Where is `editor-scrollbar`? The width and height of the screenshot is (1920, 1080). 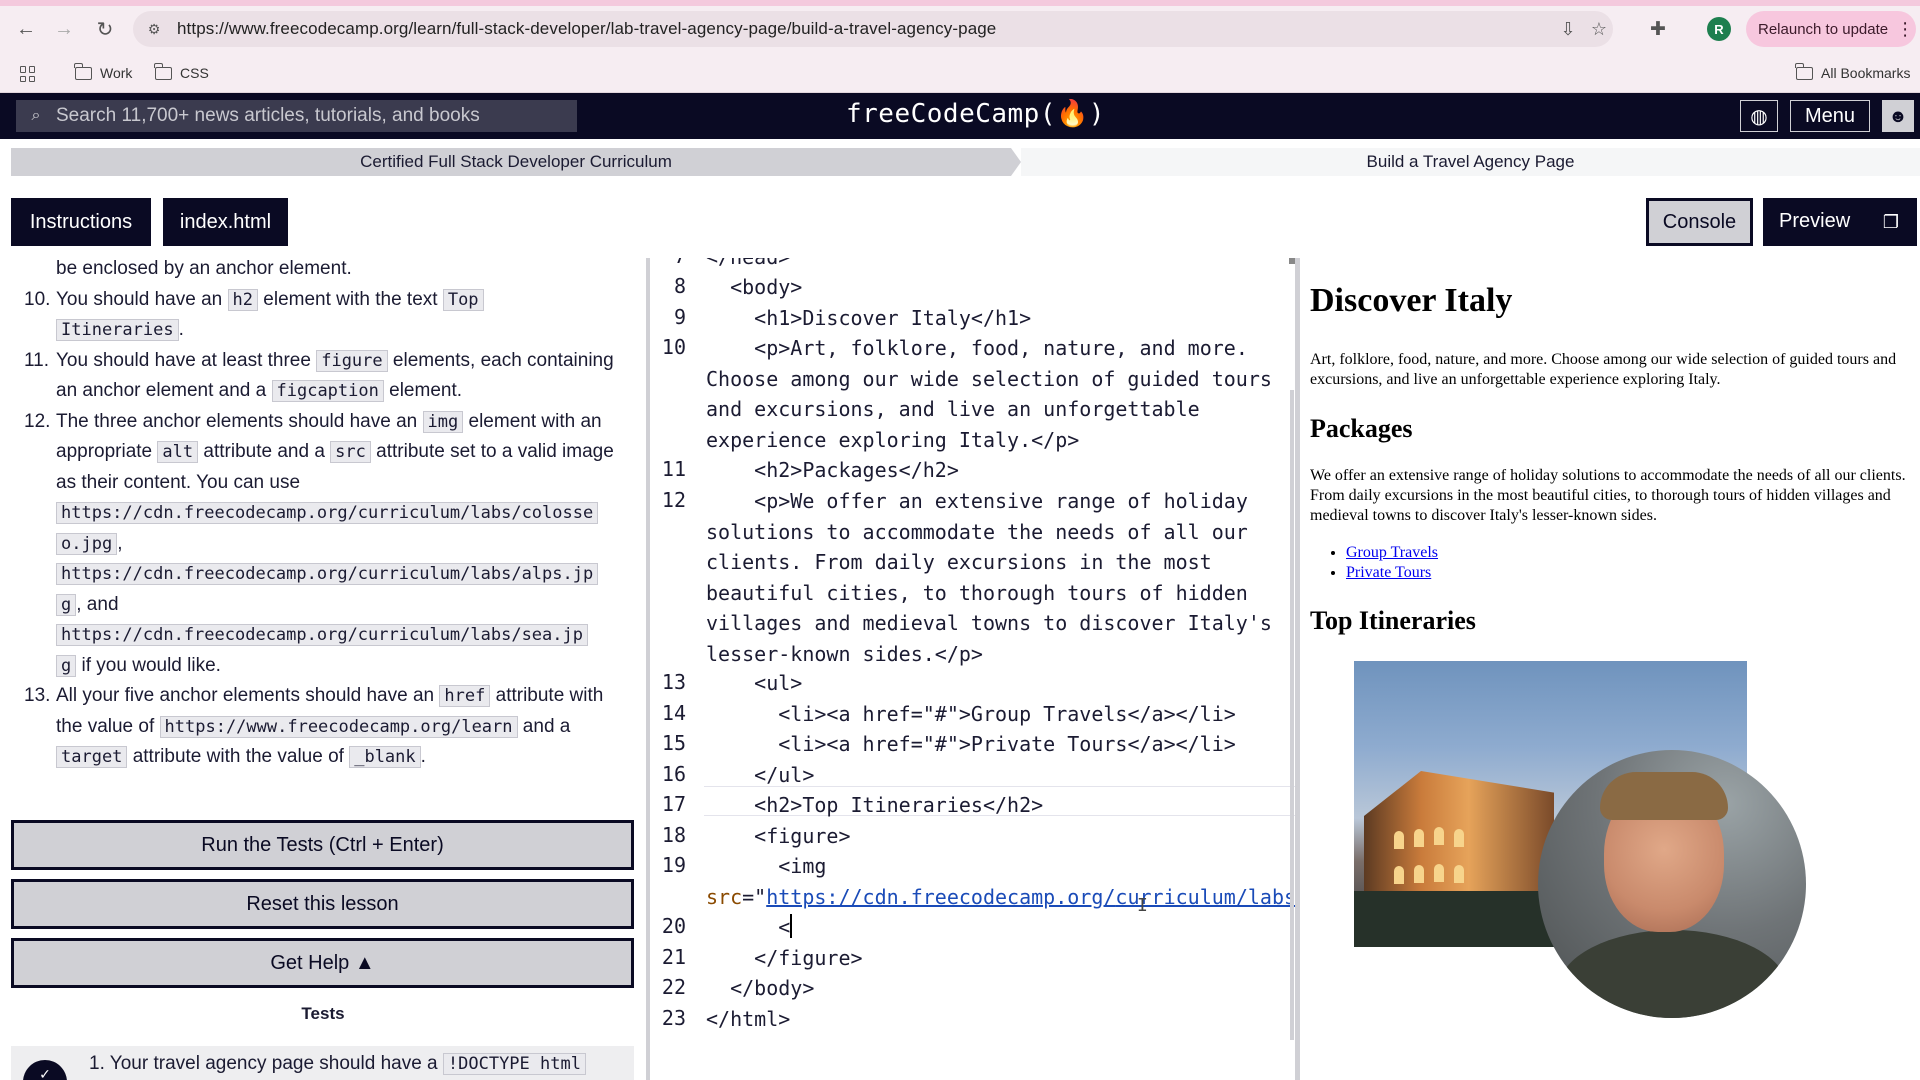 editor-scrollbar is located at coordinates (1292, 715).